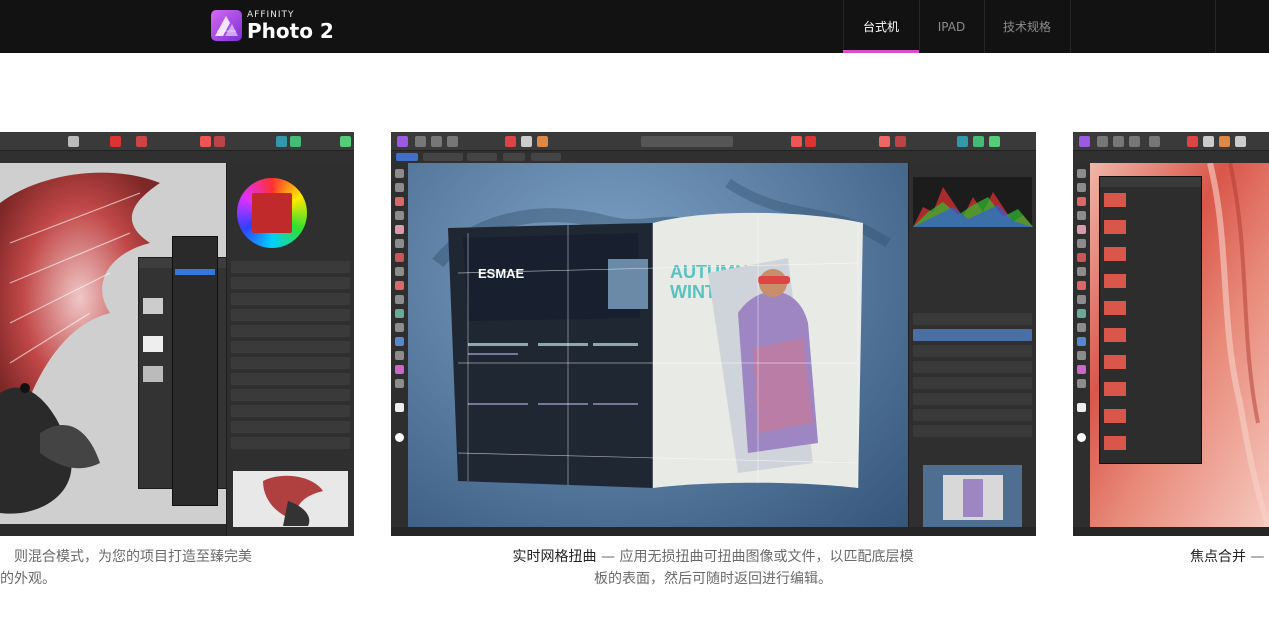  Describe the element at coordinates (951, 26) in the screenshot. I see `tab-ipad: IPAD` at that location.